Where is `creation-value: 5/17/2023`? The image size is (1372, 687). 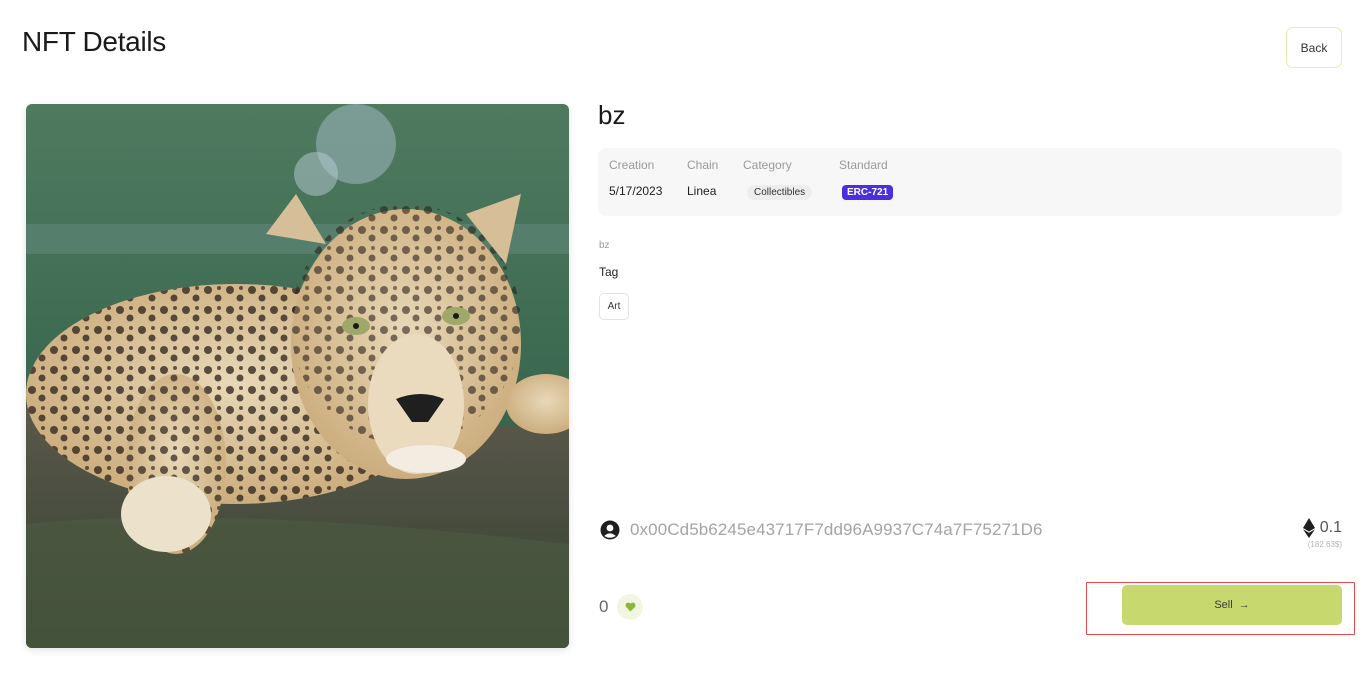 creation-value: 5/17/2023 is located at coordinates (636, 191).